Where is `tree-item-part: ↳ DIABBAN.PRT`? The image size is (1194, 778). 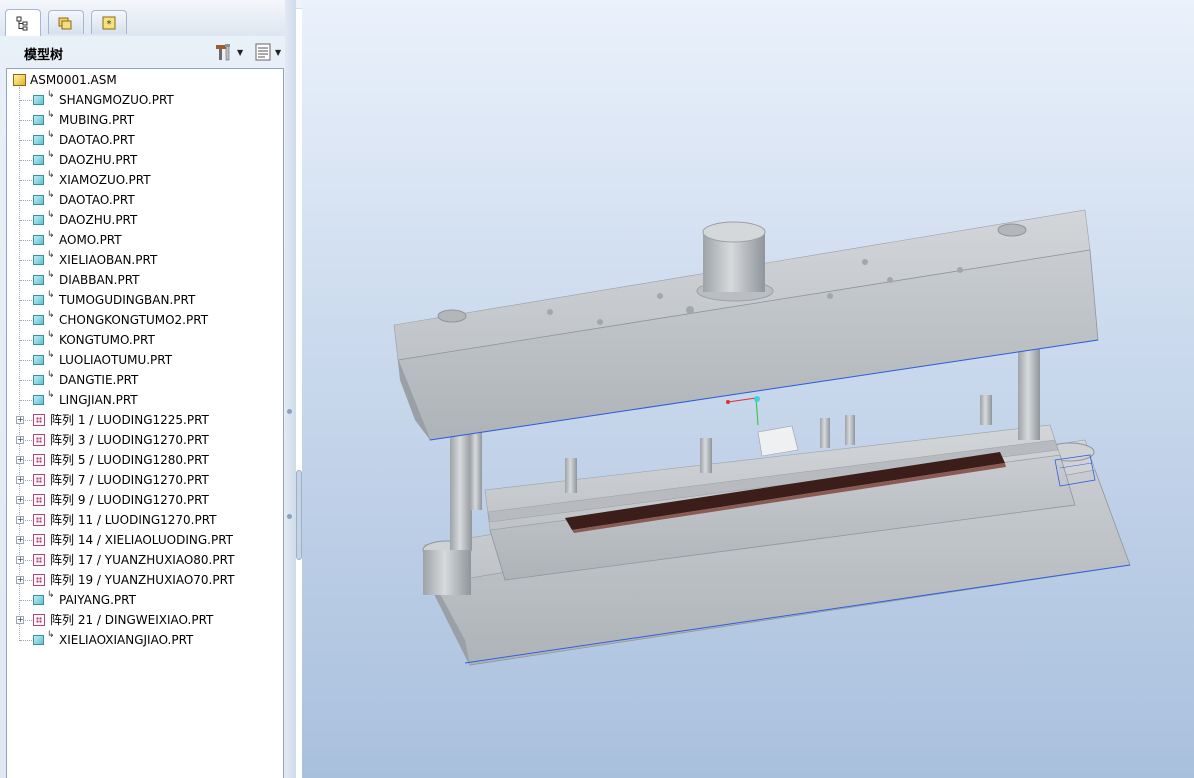
tree-item-part: ↳ DIABBAN.PRT is located at coordinates (145, 280).